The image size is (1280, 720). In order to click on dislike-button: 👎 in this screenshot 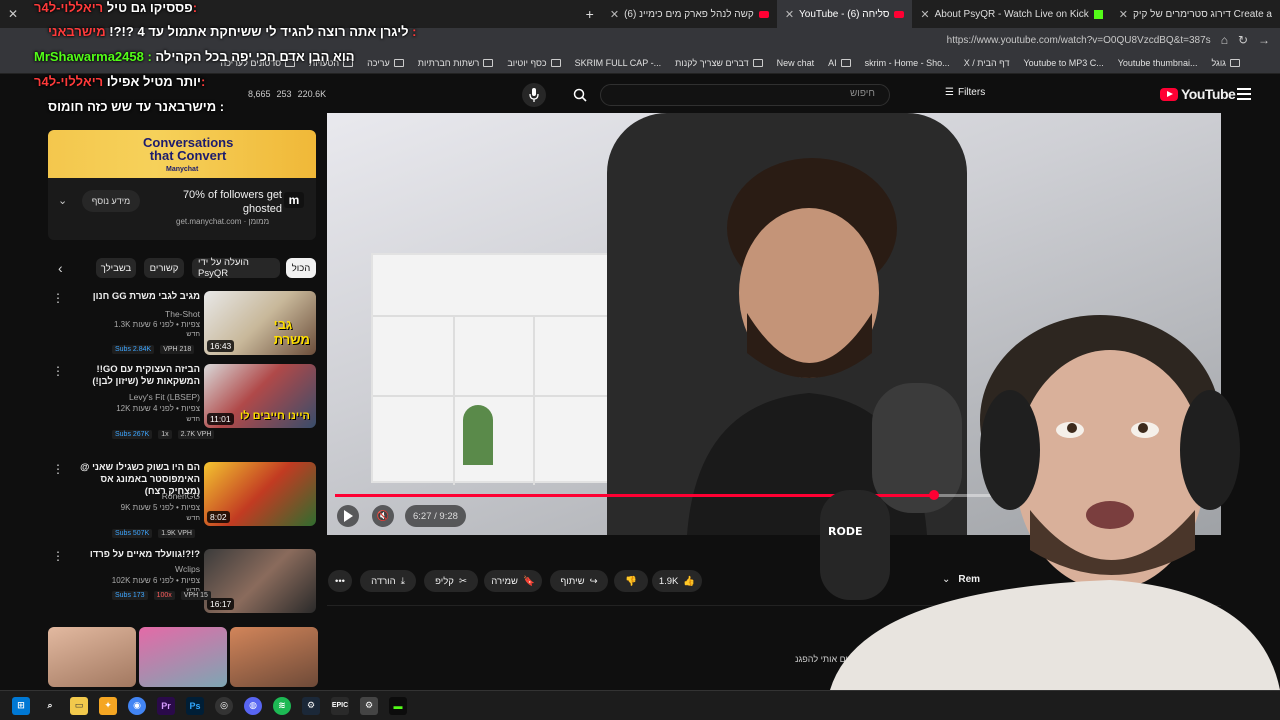, I will do `click(631, 581)`.